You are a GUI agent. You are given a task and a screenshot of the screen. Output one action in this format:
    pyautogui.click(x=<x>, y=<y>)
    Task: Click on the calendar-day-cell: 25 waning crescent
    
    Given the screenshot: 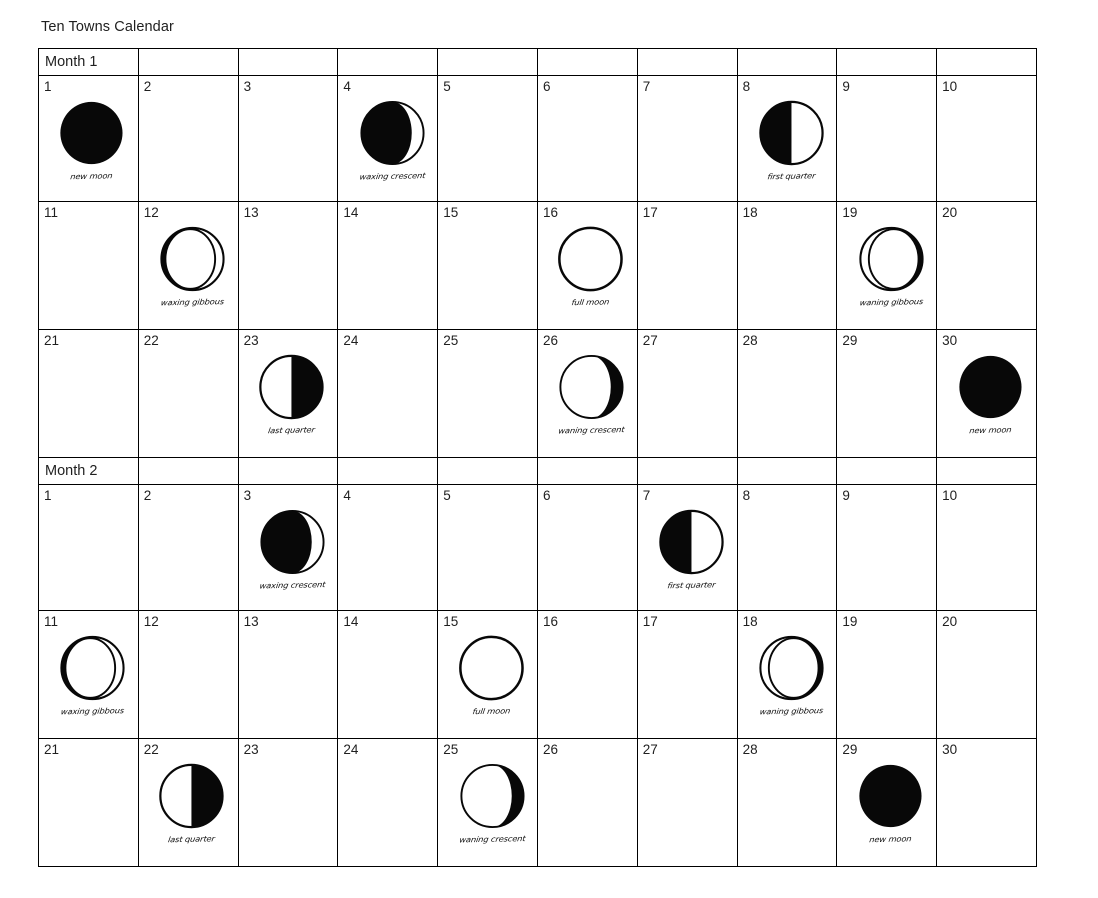 What is the action you would take?
    pyautogui.click(x=487, y=802)
    